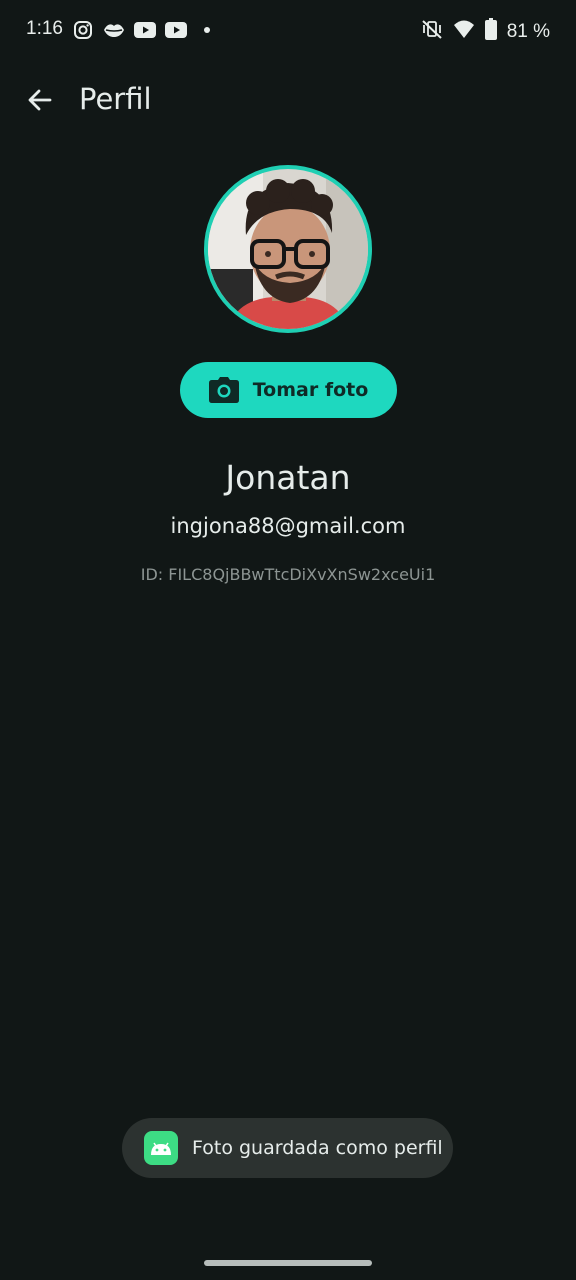 The height and width of the screenshot is (1280, 576). Describe the element at coordinates (161, 1148) in the screenshot. I see `android-icon` at that location.